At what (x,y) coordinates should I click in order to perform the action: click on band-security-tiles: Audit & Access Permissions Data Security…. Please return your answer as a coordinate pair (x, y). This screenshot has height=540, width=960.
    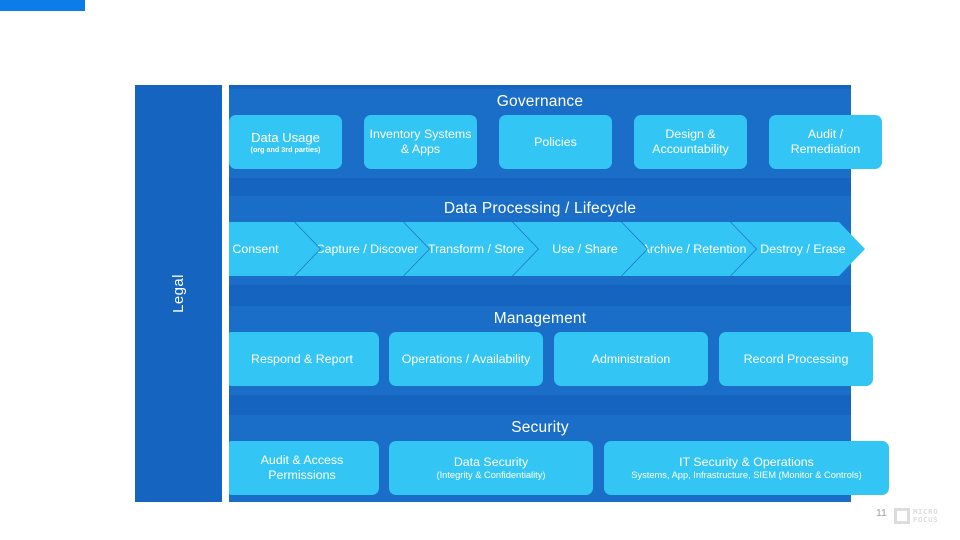
    Looking at the image, I should click on (557, 468).